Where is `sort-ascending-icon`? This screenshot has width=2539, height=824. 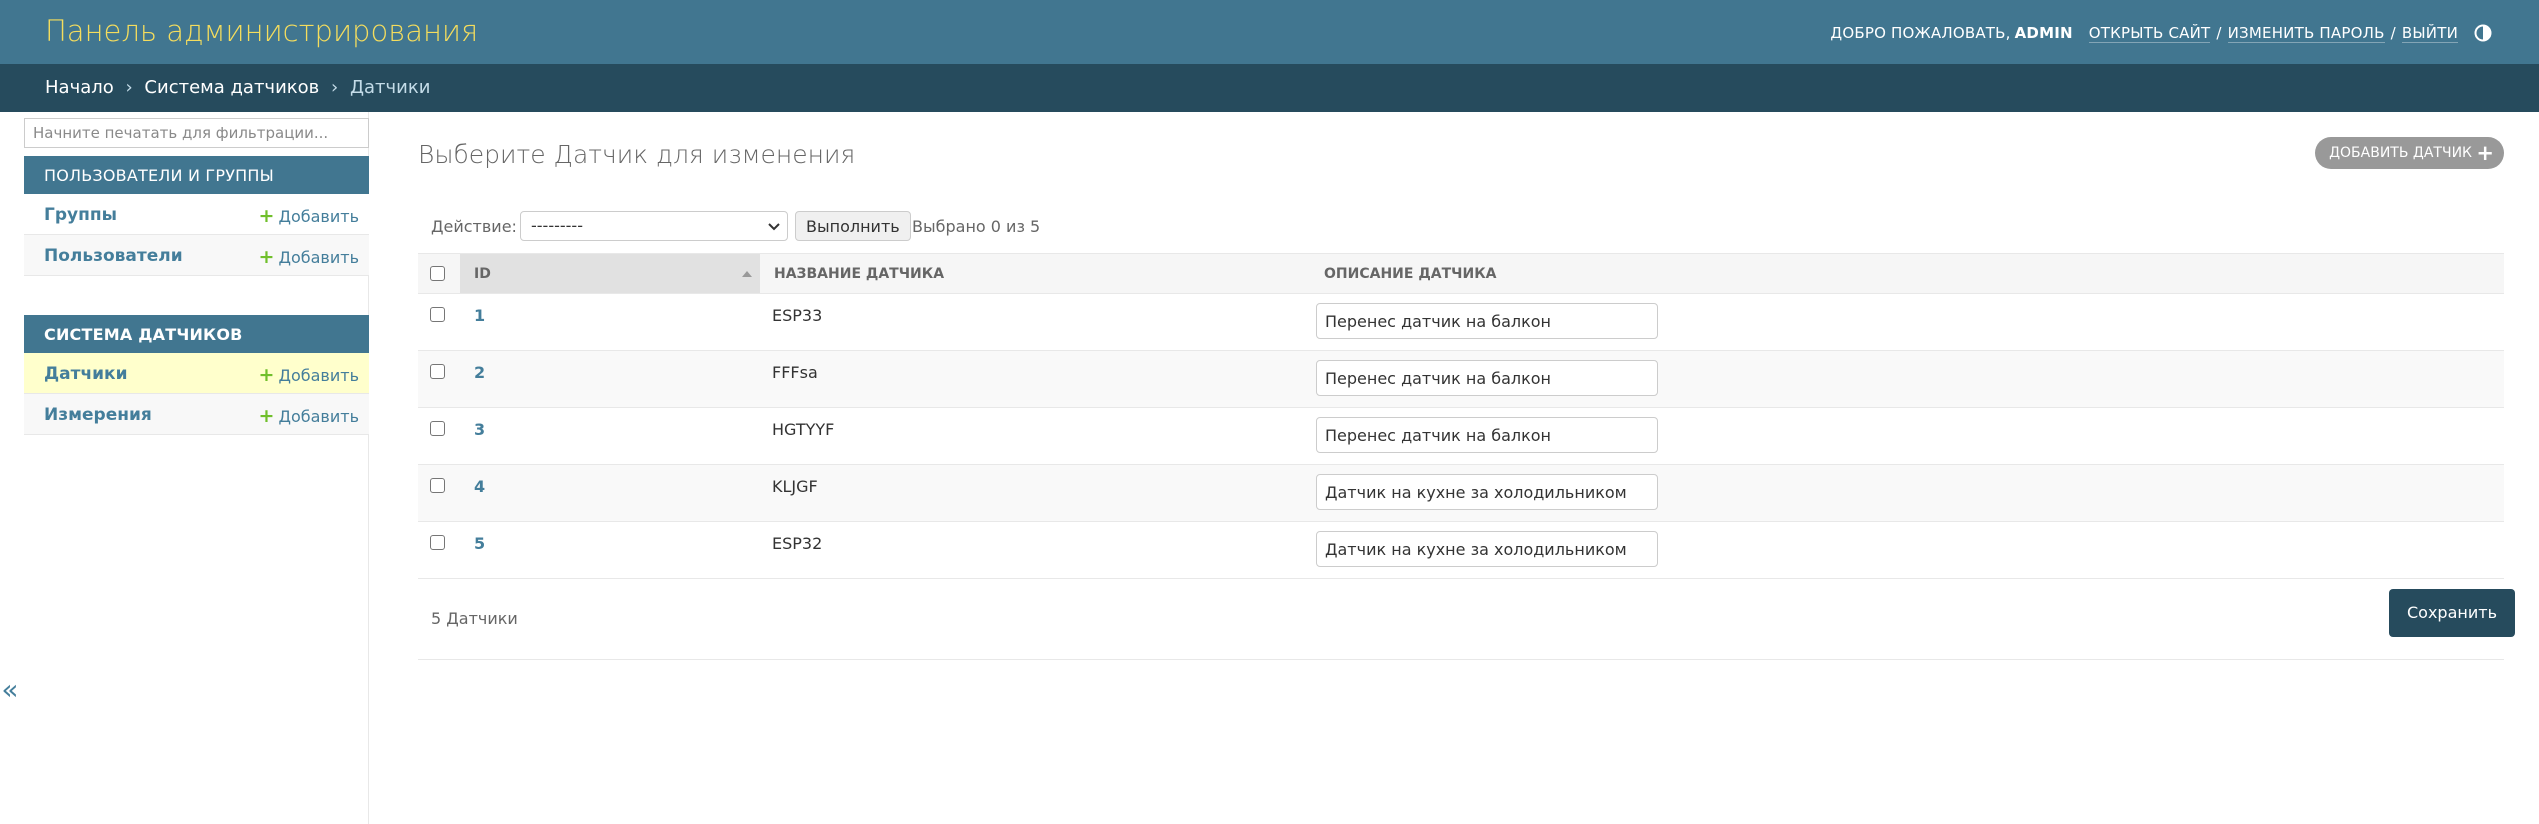
sort-ascending-icon is located at coordinates (747, 274).